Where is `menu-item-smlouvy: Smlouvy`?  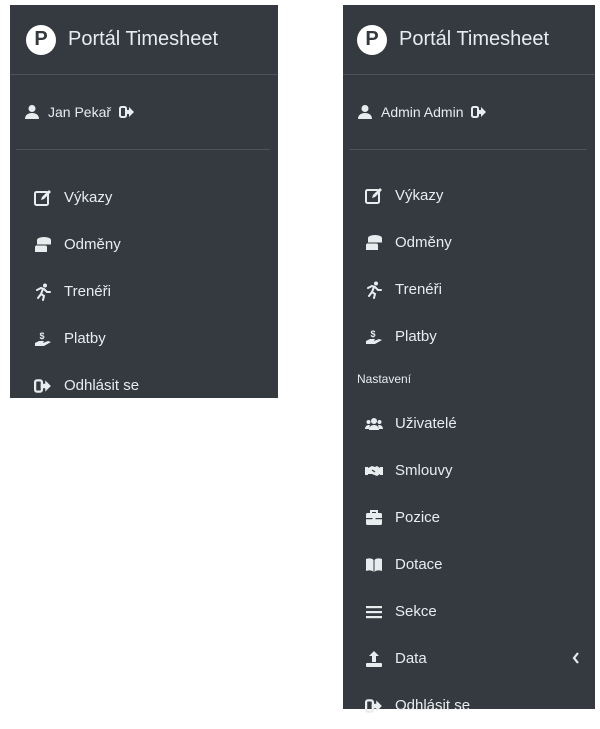
menu-item-smlouvy: Smlouvy is located at coordinates (469, 470).